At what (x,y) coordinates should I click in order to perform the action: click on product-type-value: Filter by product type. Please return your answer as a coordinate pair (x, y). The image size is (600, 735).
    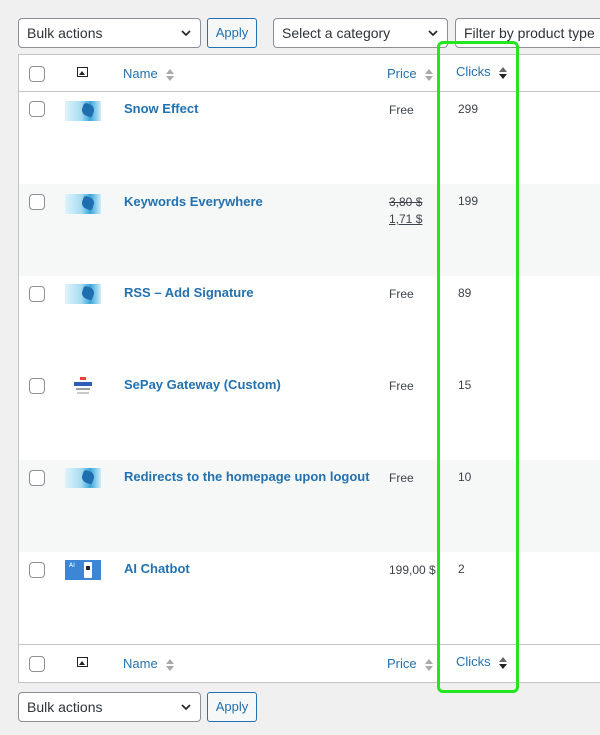
    Looking at the image, I should click on (529, 33).